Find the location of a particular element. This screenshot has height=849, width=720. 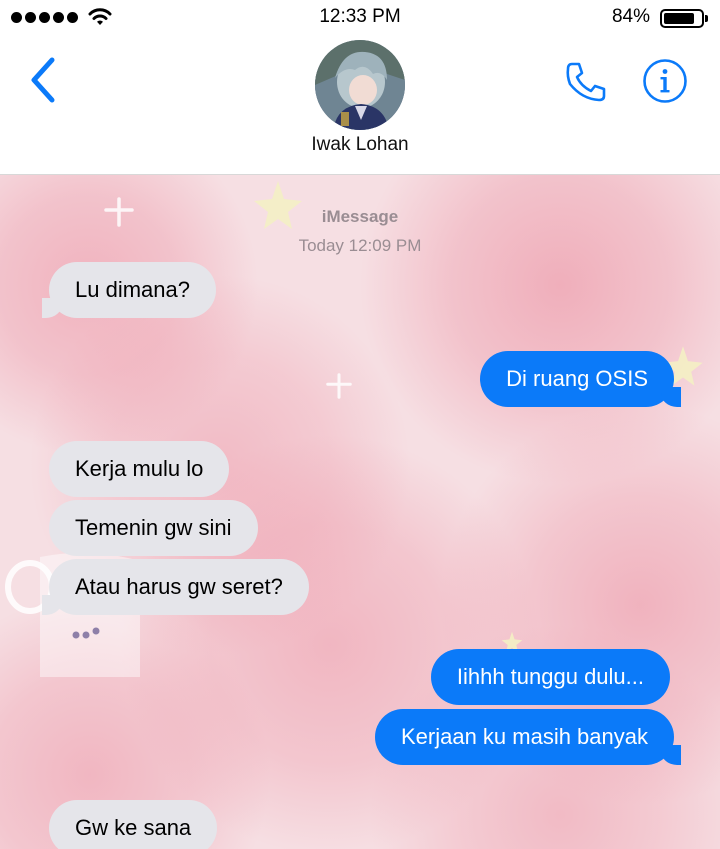

sparkle-decoration-icon is located at coordinates (339, 386).